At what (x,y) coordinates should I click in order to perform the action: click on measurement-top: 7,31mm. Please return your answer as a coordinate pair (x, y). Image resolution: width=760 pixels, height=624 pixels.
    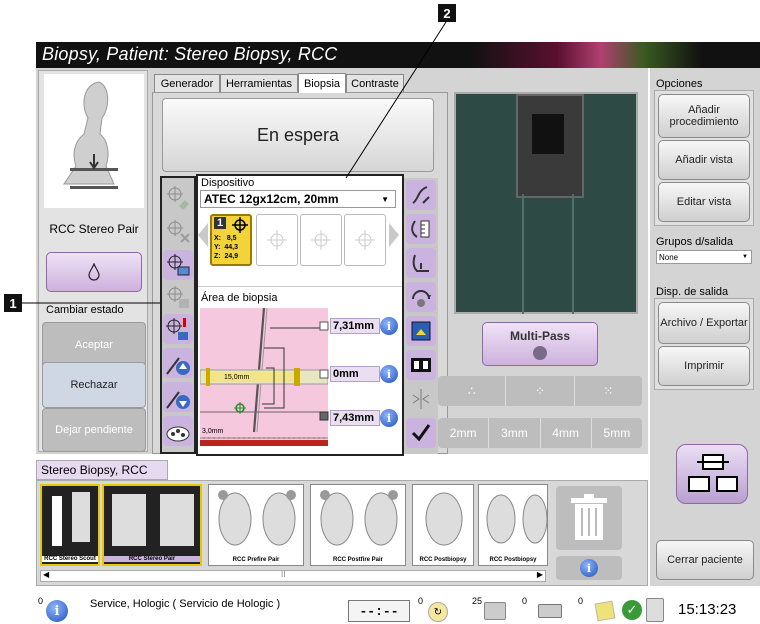
    Looking at the image, I should click on (355, 326).